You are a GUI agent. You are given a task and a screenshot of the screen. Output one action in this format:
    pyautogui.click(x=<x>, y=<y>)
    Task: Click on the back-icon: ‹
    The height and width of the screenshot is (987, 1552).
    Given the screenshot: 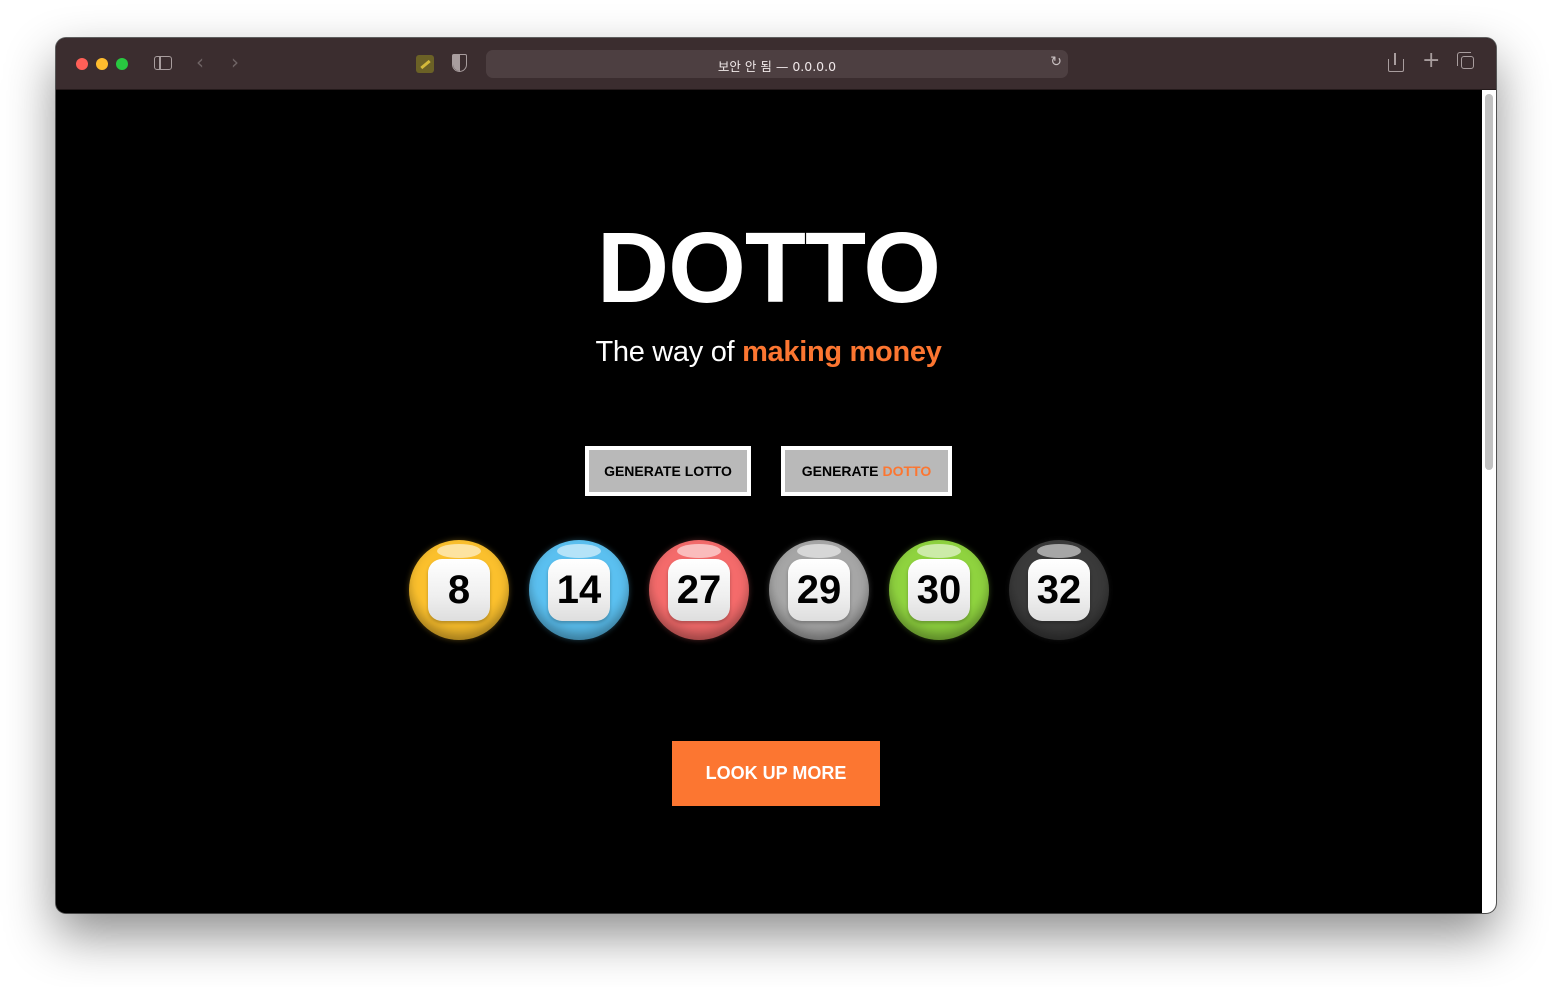 What is the action you would take?
    pyautogui.click(x=200, y=62)
    